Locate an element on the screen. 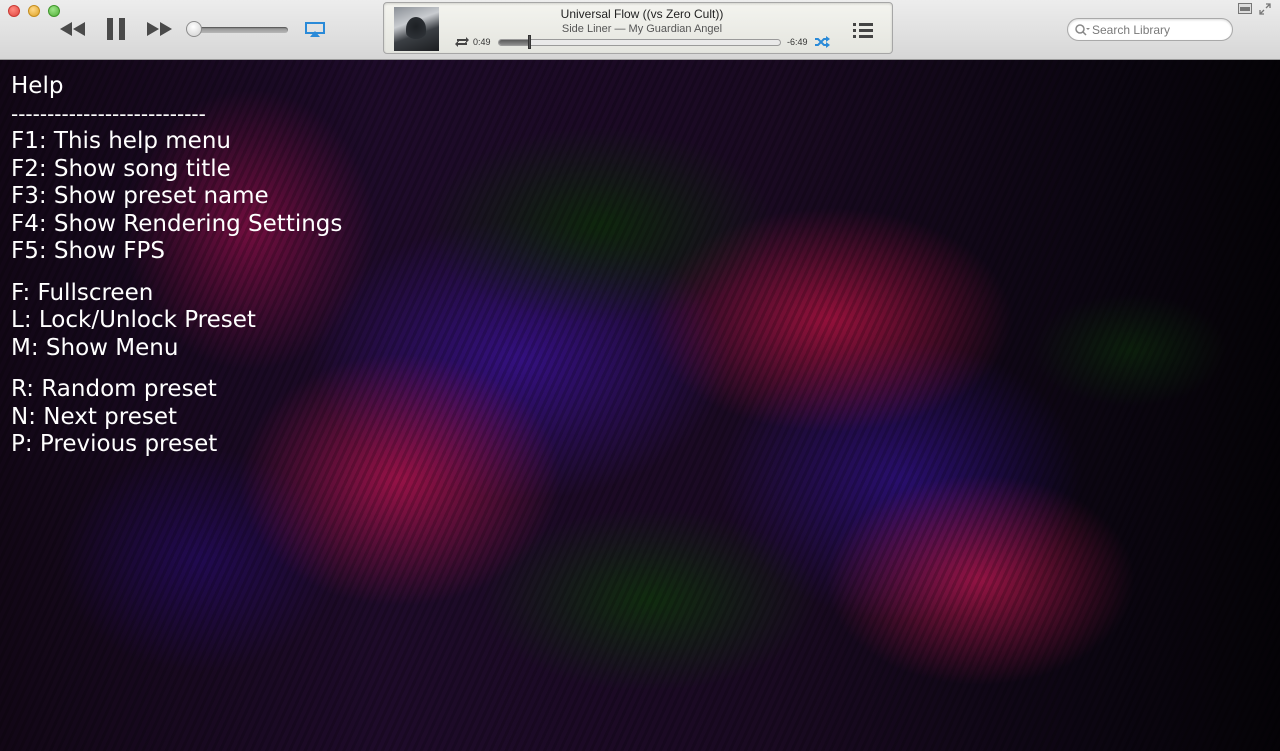 The width and height of the screenshot is (1280, 751). airplay-icon is located at coordinates (315, 29).